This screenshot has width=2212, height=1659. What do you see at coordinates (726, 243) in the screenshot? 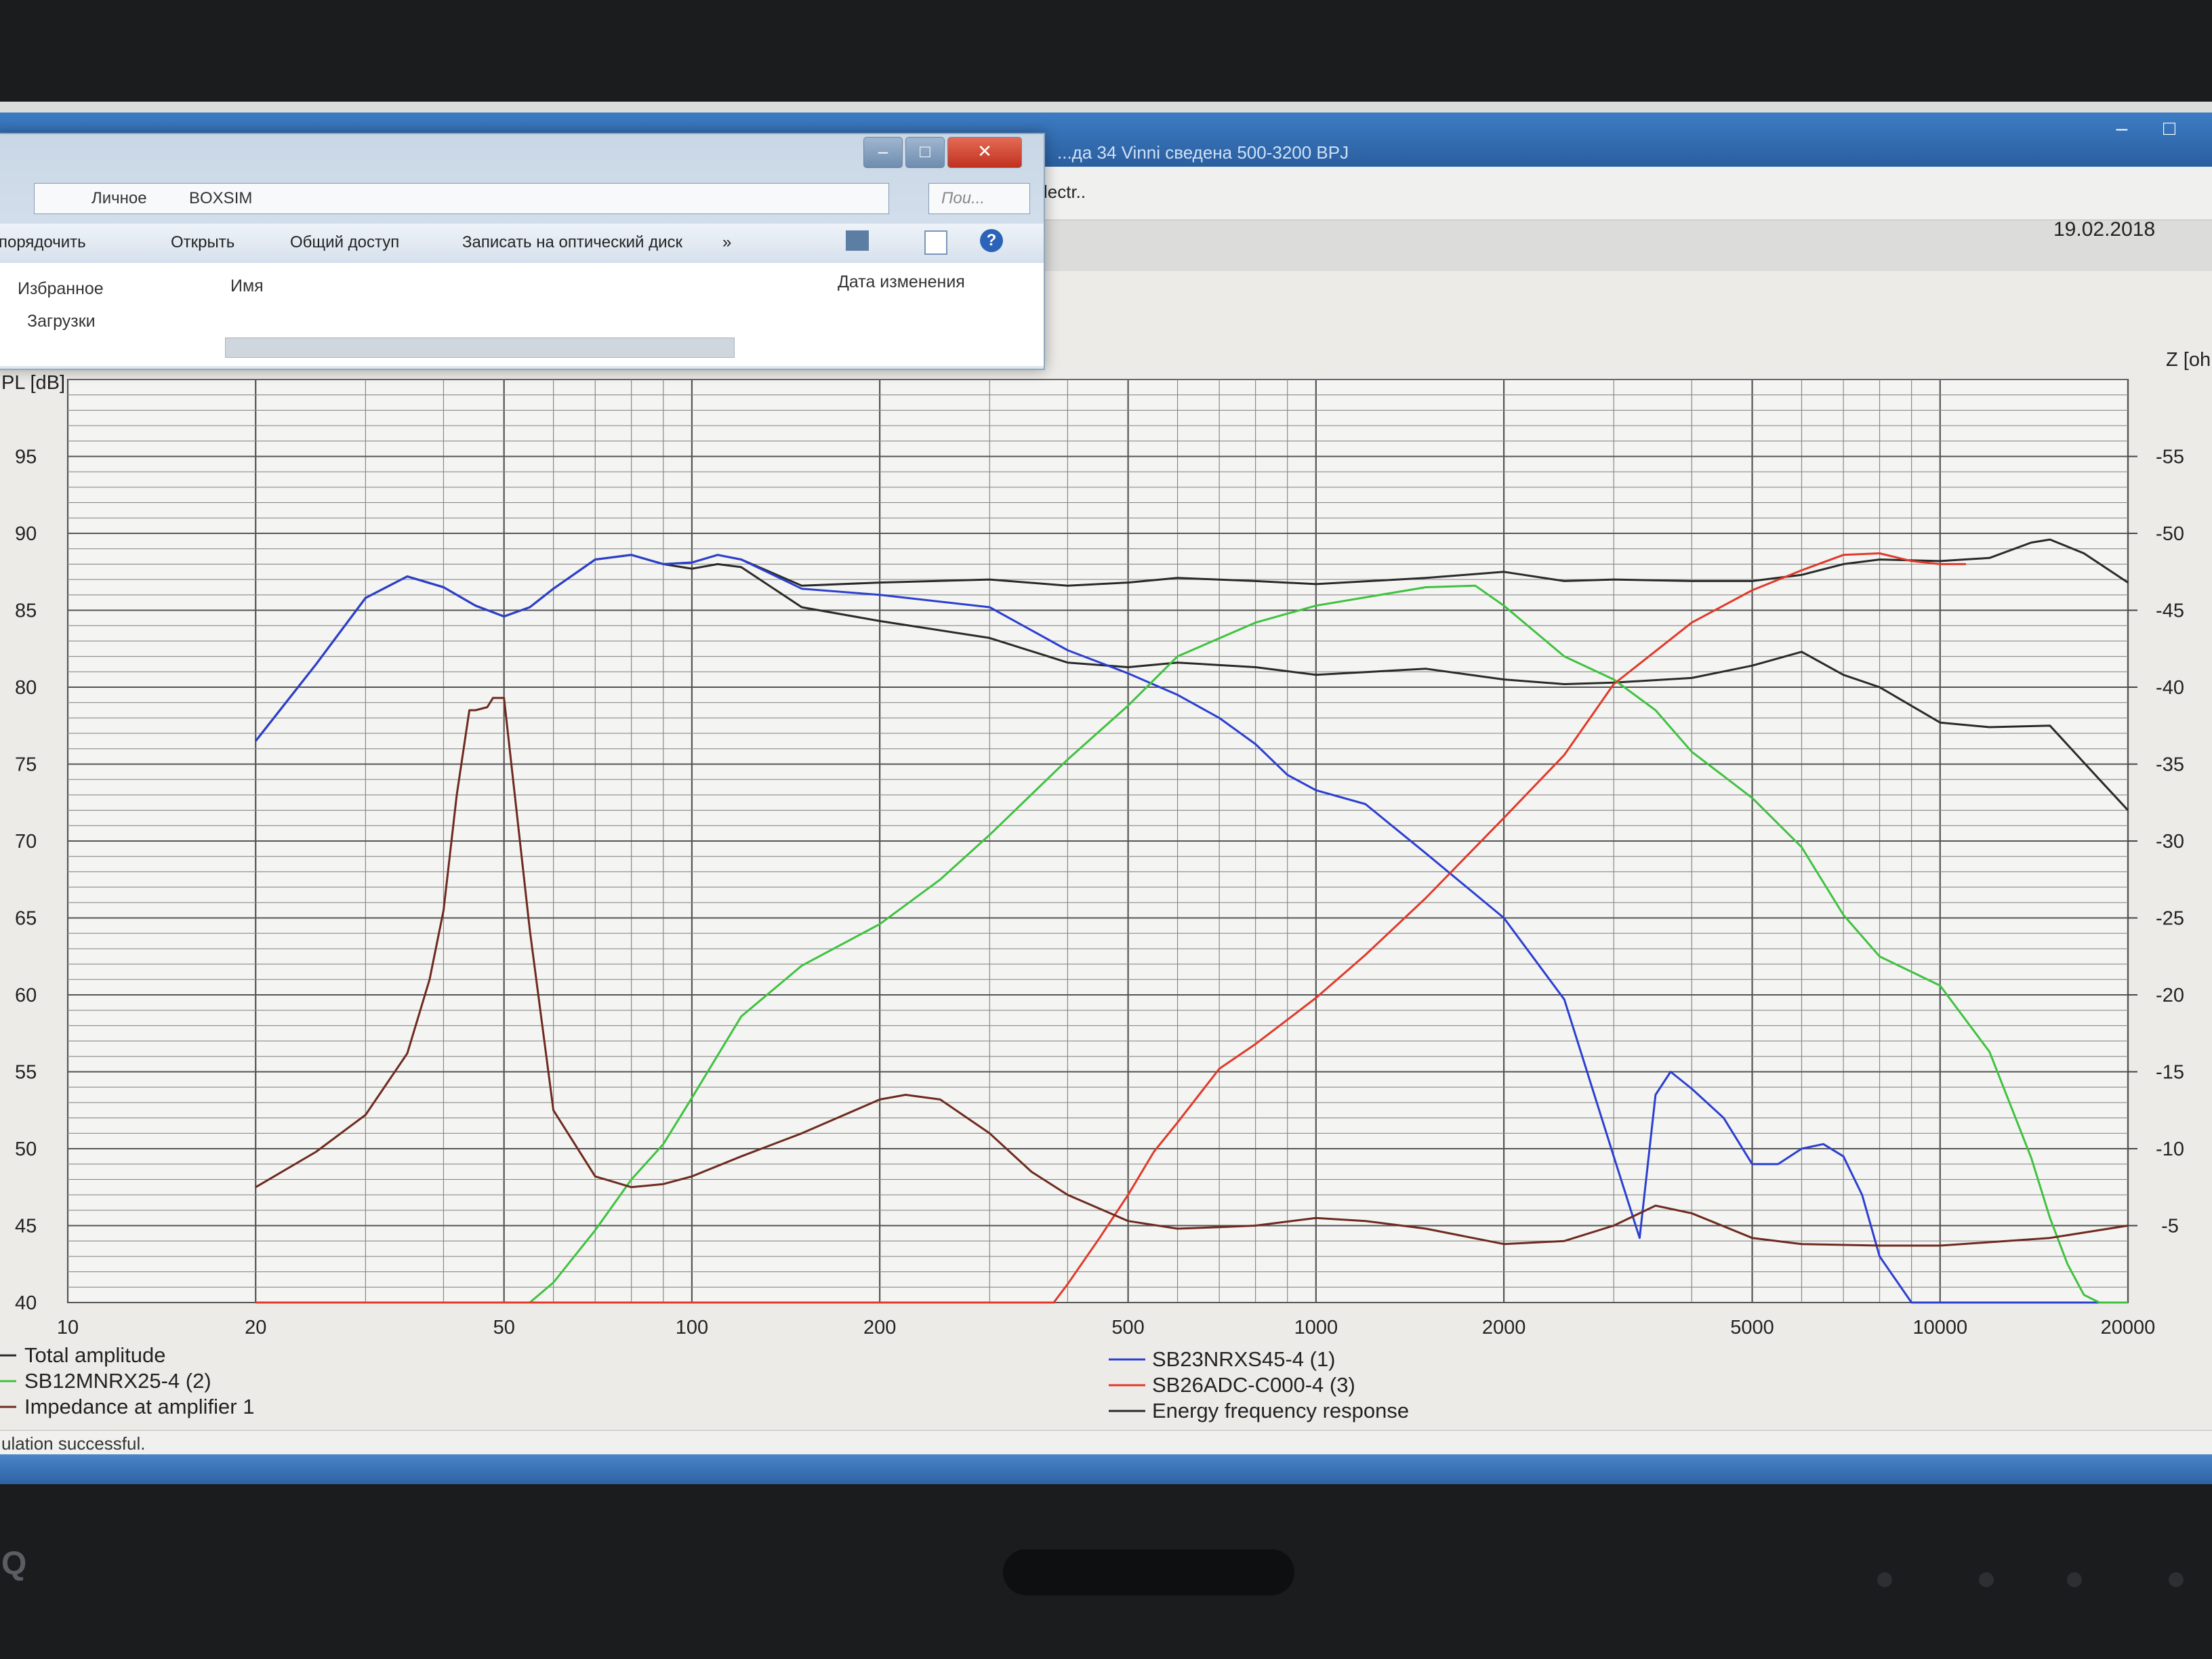
I see `more-button: »` at bounding box center [726, 243].